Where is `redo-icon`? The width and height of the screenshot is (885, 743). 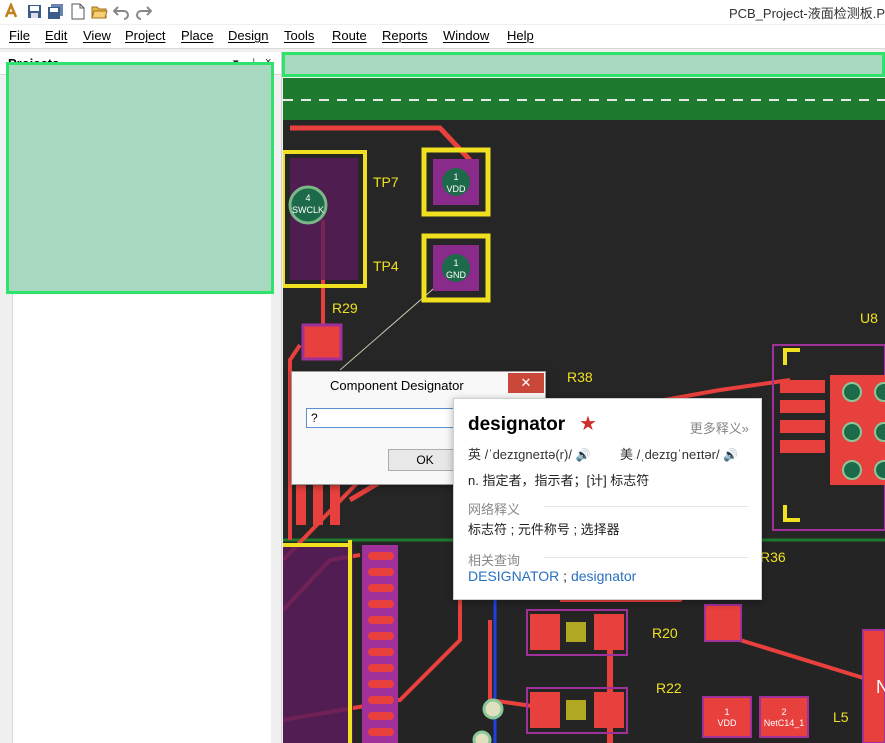 redo-icon is located at coordinates (143, 11).